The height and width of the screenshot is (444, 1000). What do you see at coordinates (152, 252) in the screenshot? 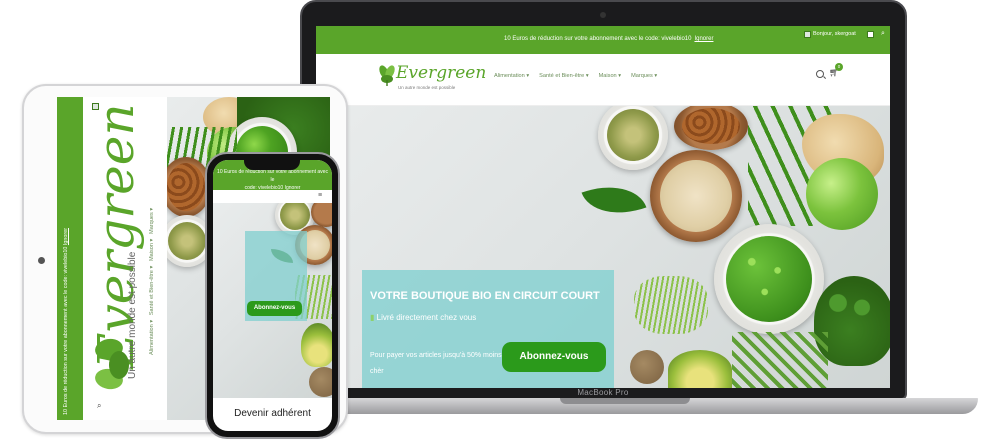
I see `ipad-menu-maison: Maison` at bounding box center [152, 252].